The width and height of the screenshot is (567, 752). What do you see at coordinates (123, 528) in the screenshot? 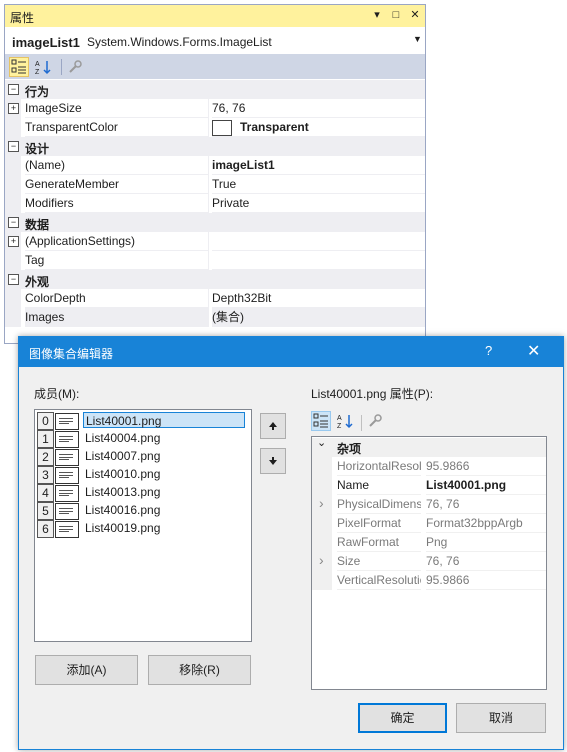
I see `item-name: List40019.png` at bounding box center [123, 528].